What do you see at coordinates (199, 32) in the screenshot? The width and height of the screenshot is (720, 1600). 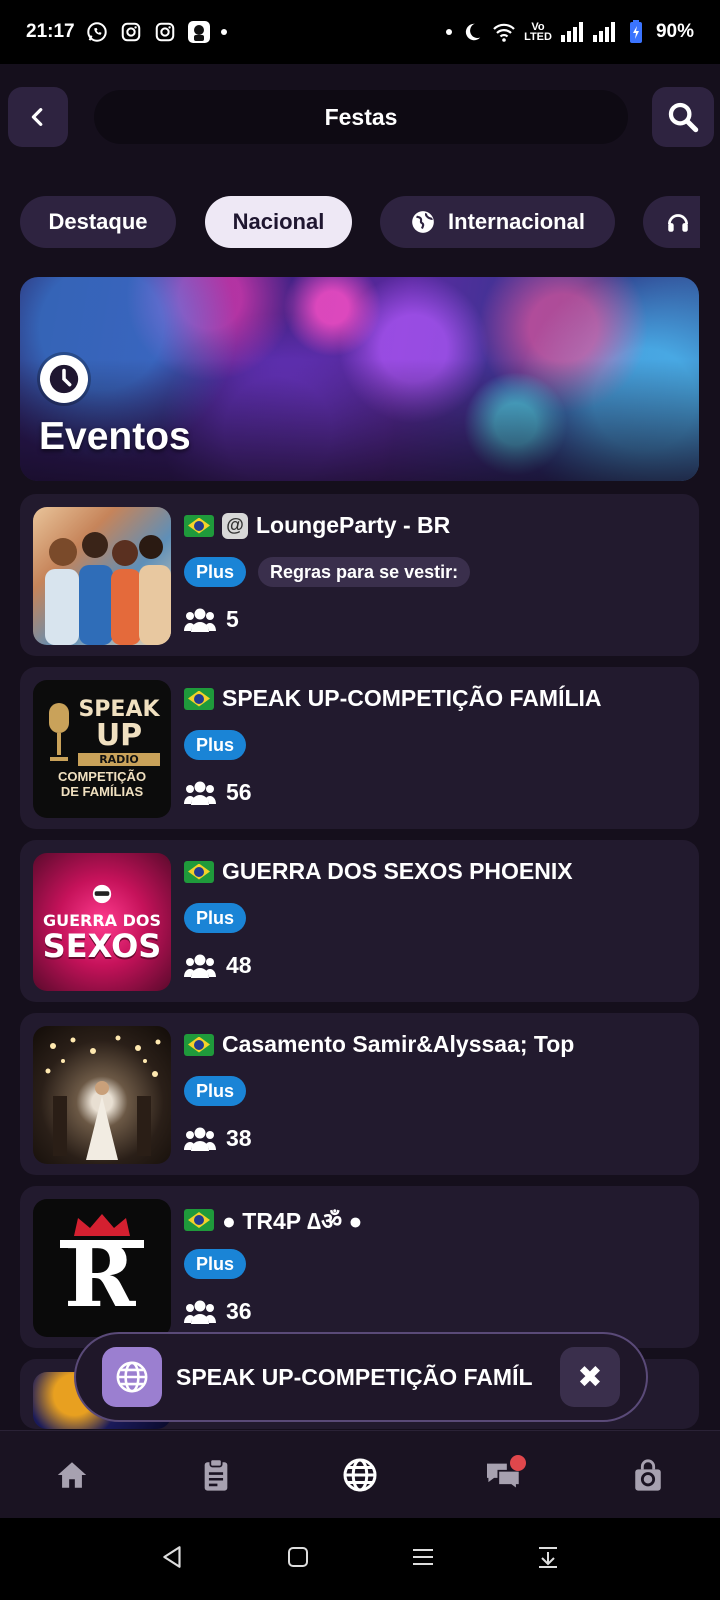 I see `app-icon` at bounding box center [199, 32].